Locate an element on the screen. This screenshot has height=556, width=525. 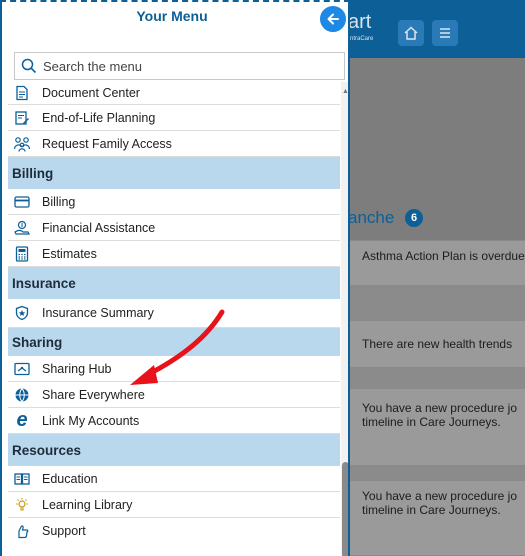
section-header-billing: Billing is located at coordinates (174, 173).